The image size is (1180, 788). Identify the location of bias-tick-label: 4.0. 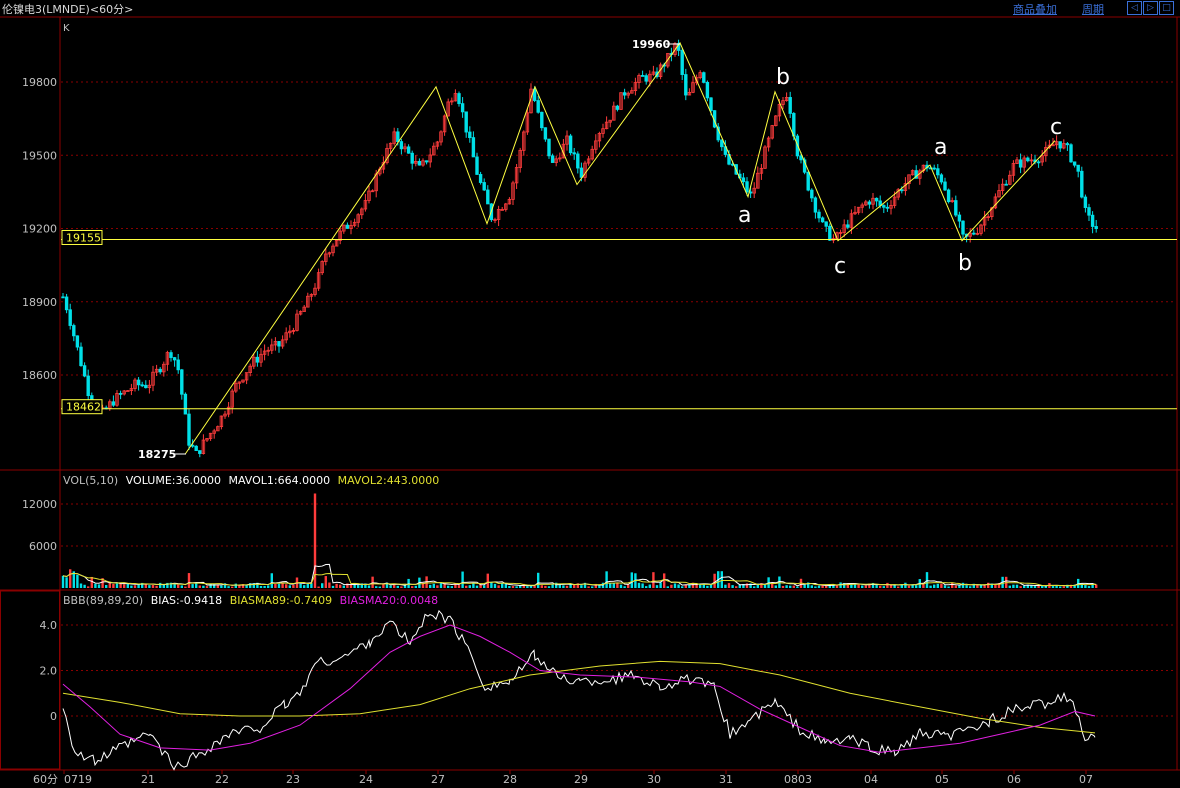
(49, 625).